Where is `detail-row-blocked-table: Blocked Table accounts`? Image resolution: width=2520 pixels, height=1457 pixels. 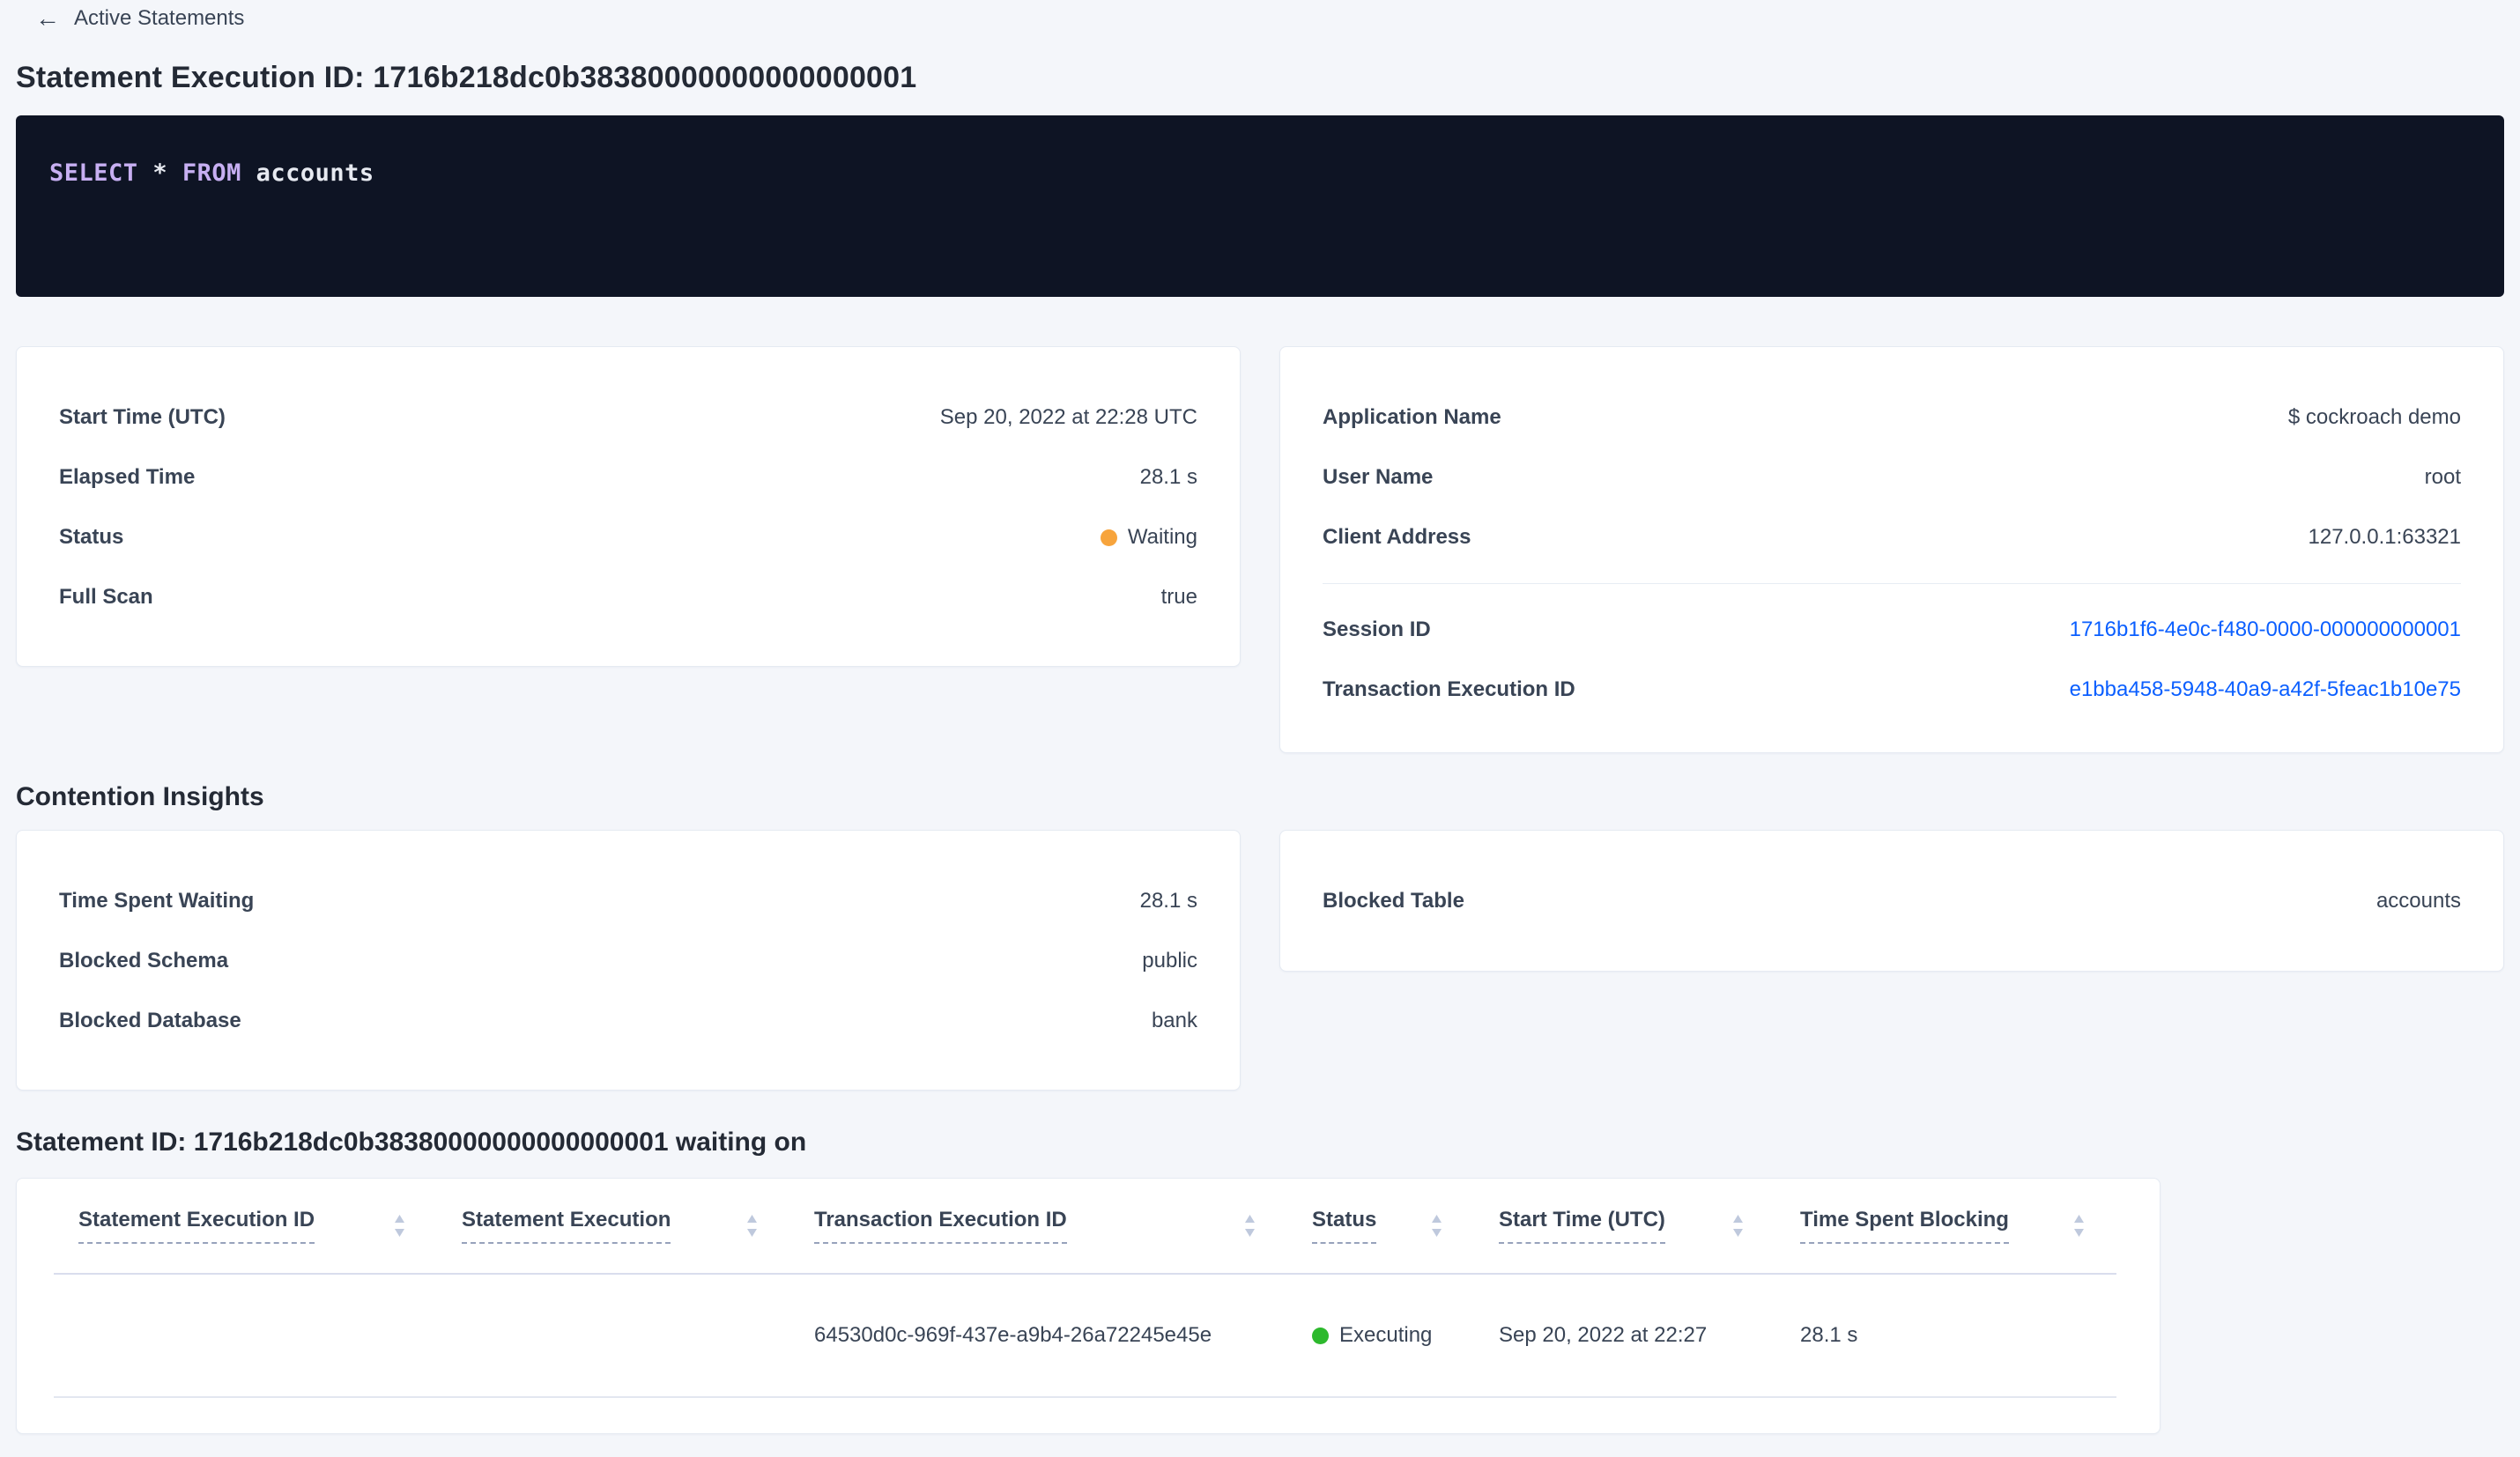 detail-row-blocked-table: Blocked Table accounts is located at coordinates (1892, 901).